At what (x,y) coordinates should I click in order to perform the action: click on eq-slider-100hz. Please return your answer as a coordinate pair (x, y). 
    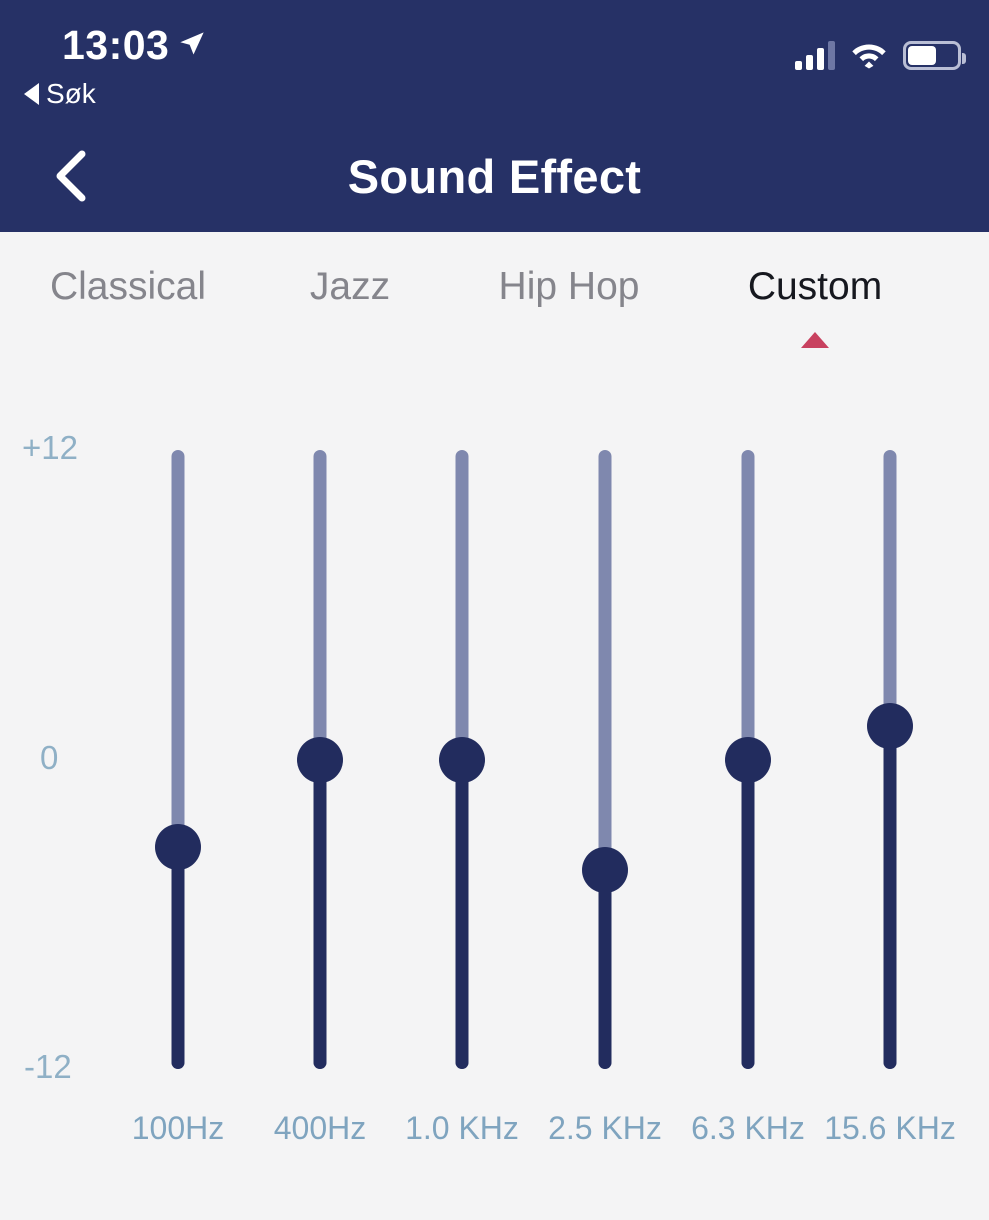
    Looking at the image, I should click on (178, 759).